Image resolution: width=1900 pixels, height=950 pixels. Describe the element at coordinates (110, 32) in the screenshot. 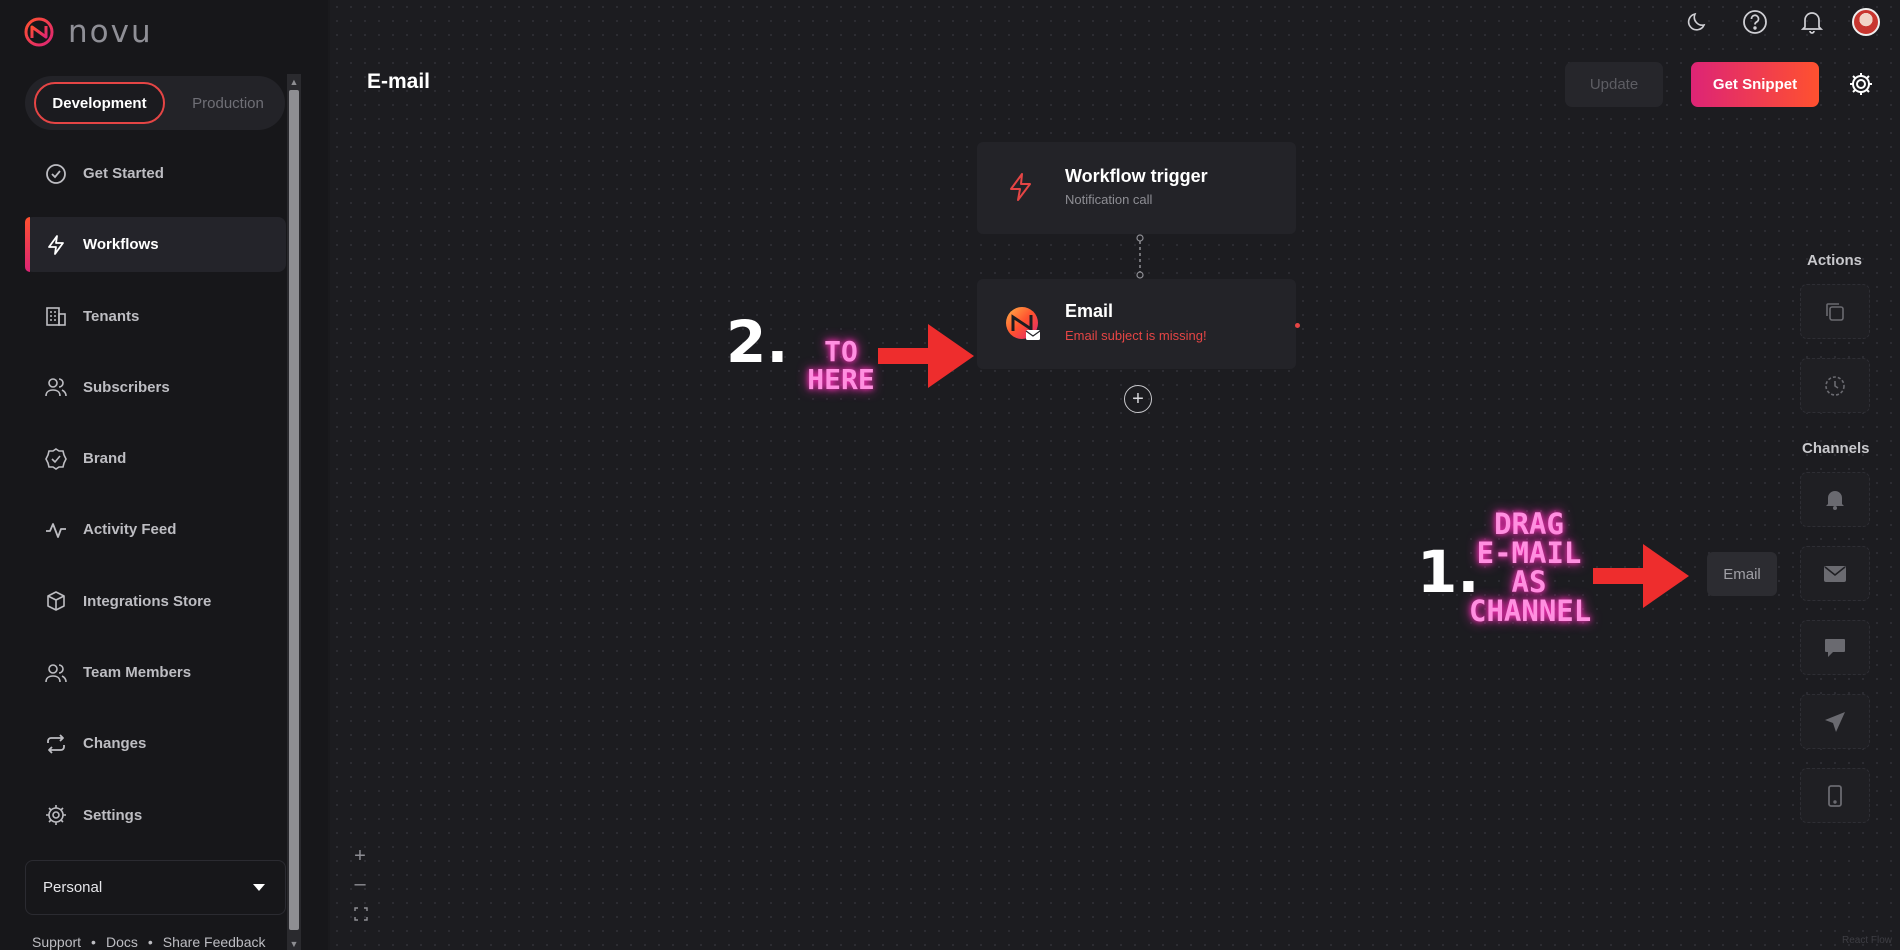

I see `logo-text: novu` at that location.